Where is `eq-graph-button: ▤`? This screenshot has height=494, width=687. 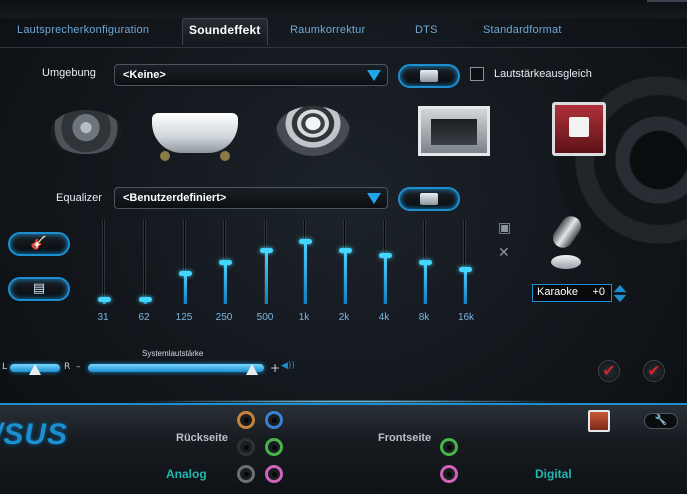 eq-graph-button: ▤ is located at coordinates (39, 289).